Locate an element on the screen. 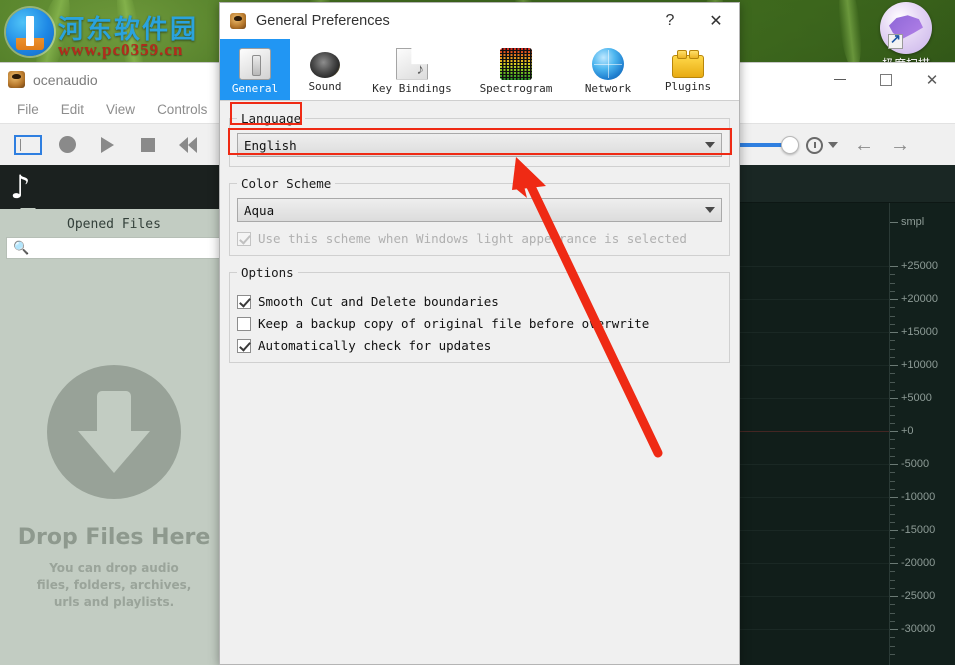 This screenshot has width=955, height=665. language-selected-value: English is located at coordinates (270, 145).